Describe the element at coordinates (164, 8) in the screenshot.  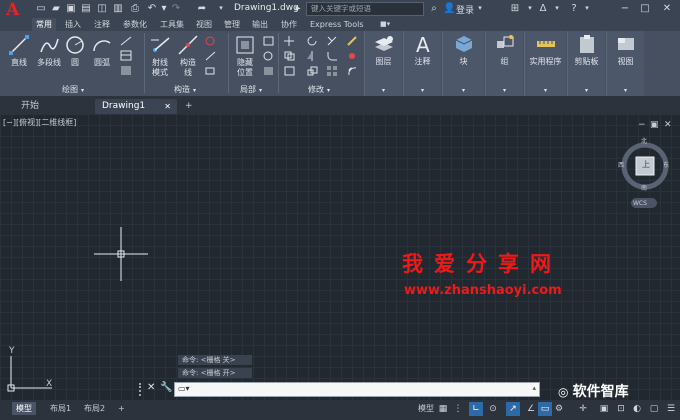
I see `undo-dropdown-icon: ▾` at that location.